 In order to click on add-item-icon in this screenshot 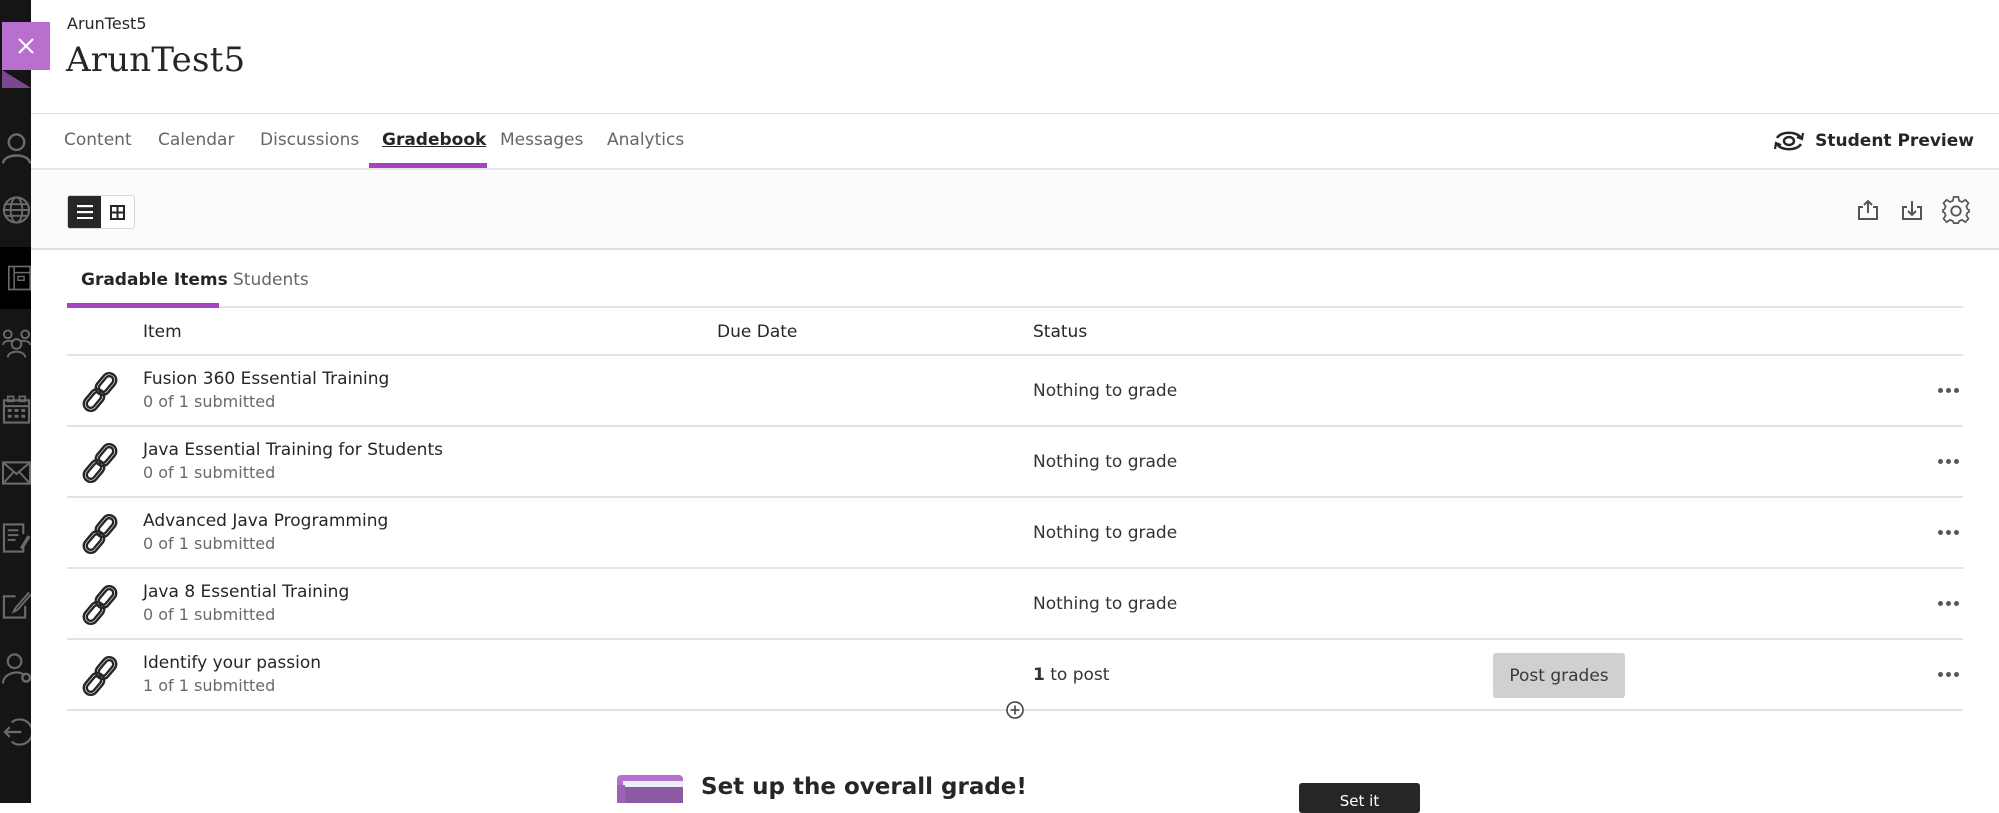, I will do `click(1015, 710)`.